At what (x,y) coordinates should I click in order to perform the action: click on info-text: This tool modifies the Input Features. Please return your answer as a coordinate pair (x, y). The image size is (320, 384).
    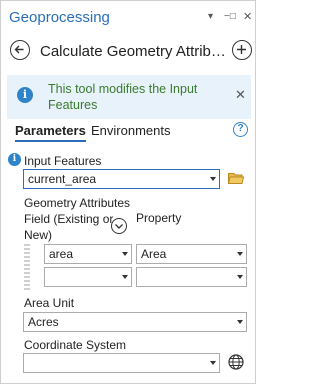
    Looking at the image, I should click on (123, 97).